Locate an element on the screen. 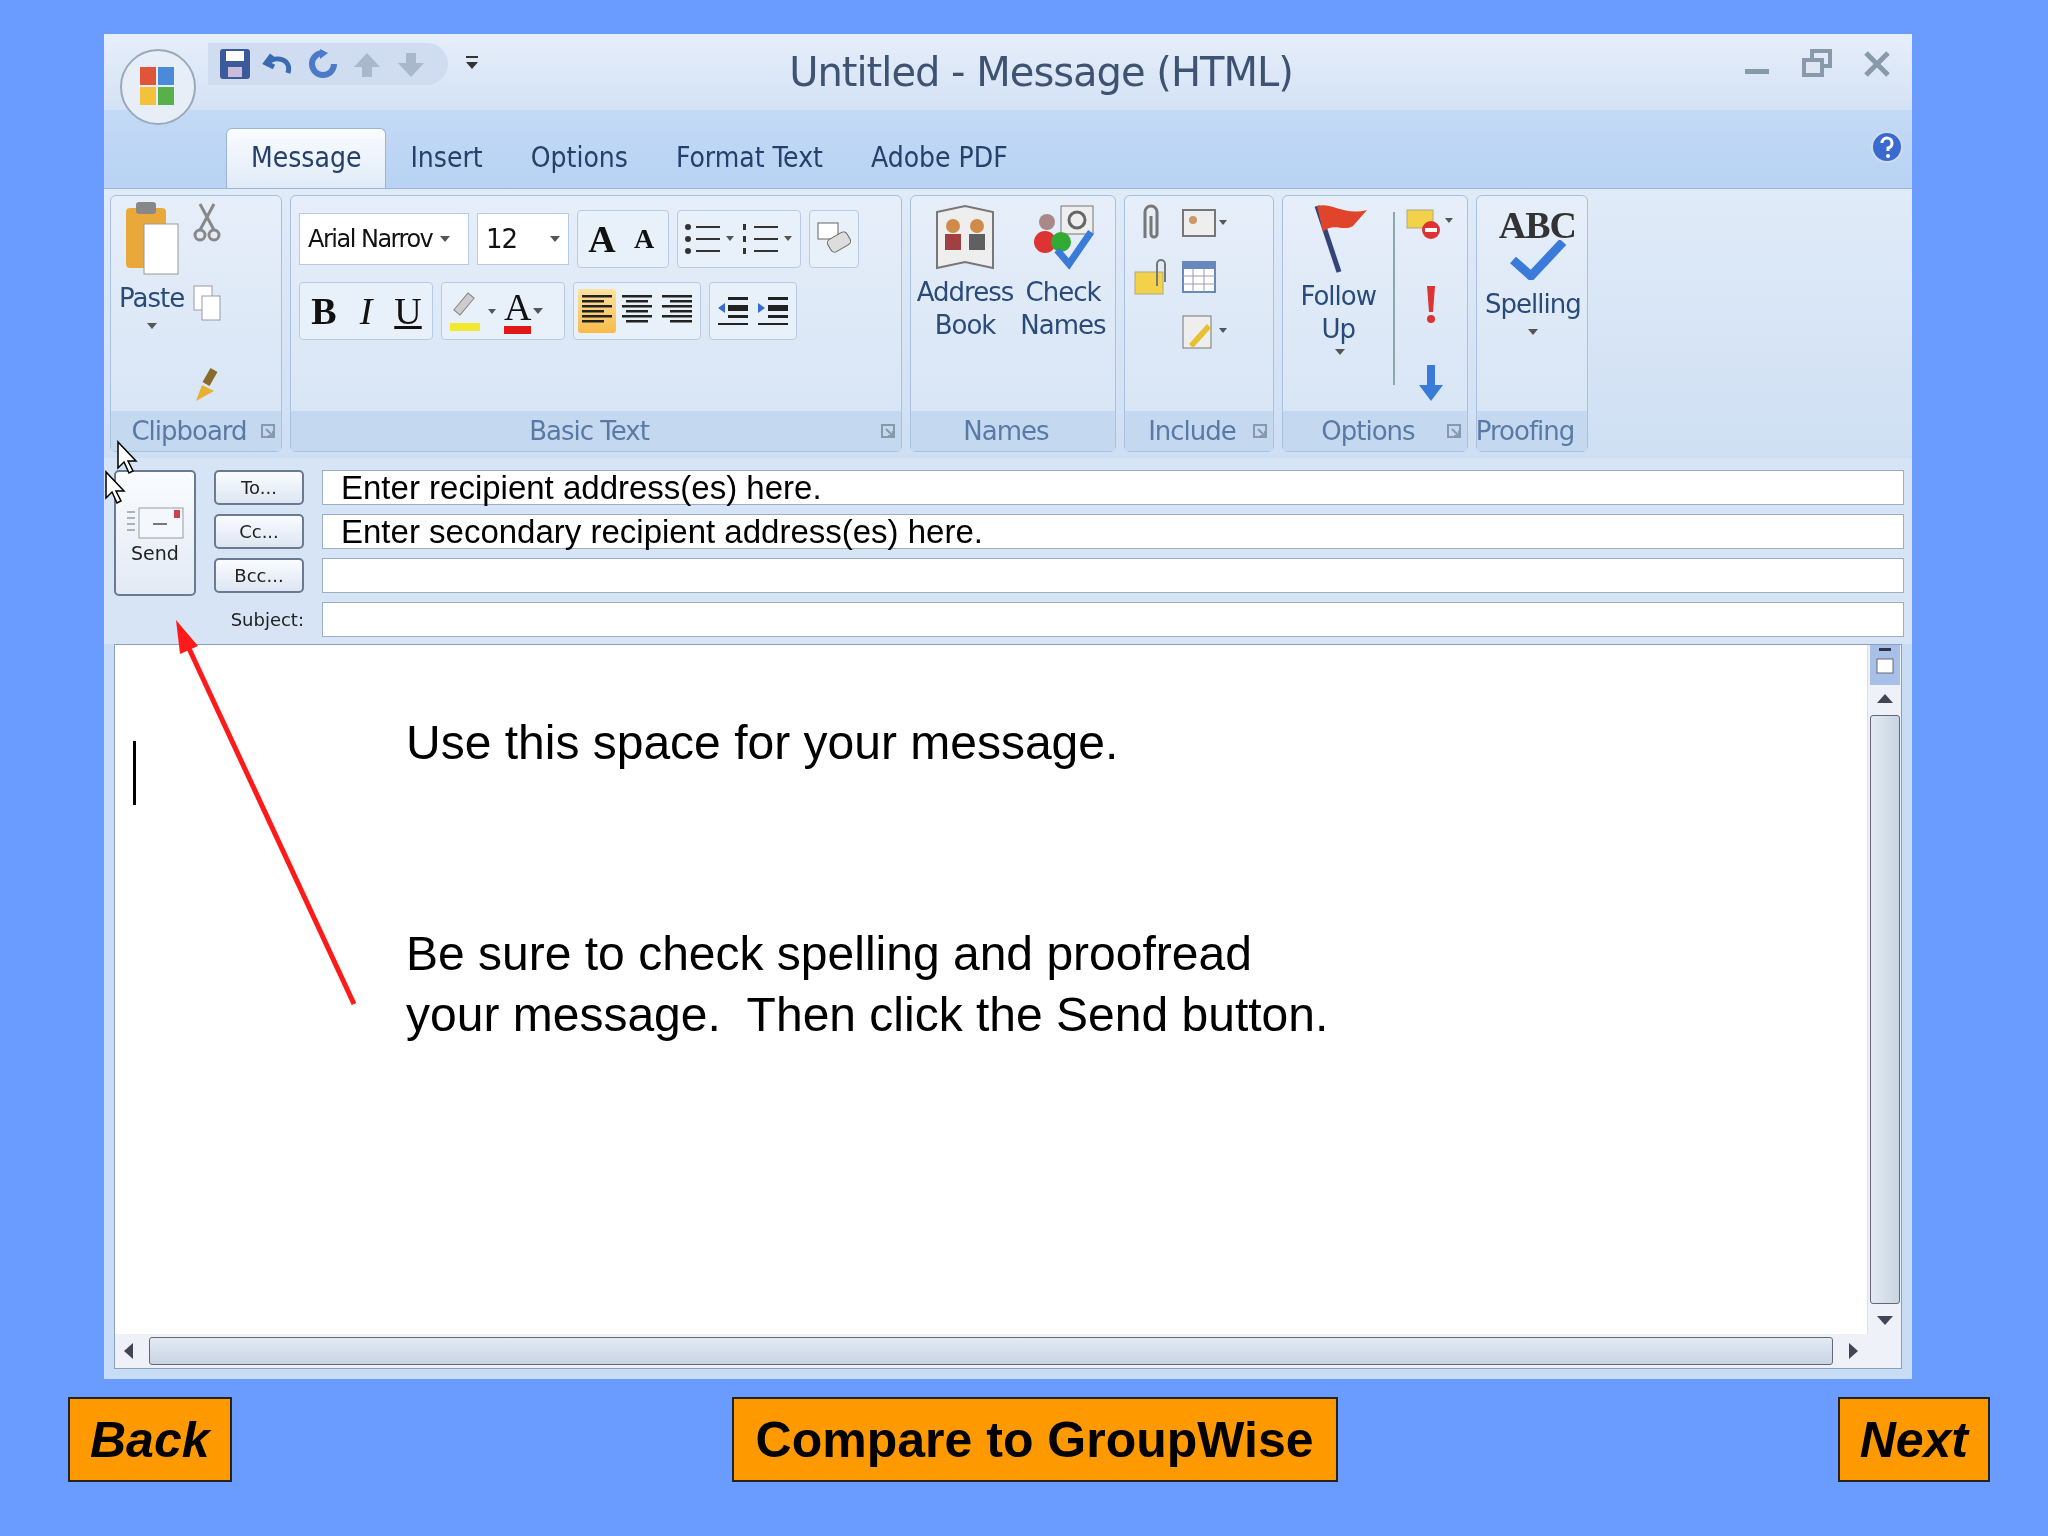 The height and width of the screenshot is (1536, 2048). font-size-dropdown: 12 is located at coordinates (523, 239).